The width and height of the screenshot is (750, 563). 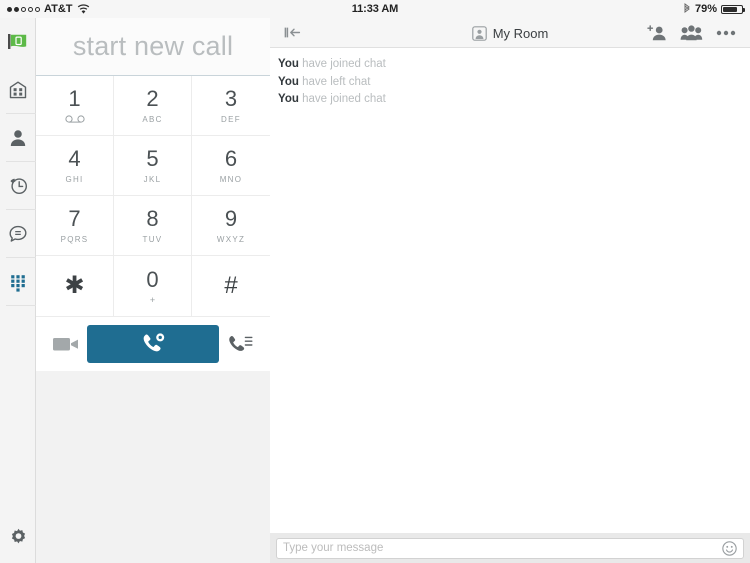 I want to click on key-letters: WXYZ, so click(x=231, y=239).